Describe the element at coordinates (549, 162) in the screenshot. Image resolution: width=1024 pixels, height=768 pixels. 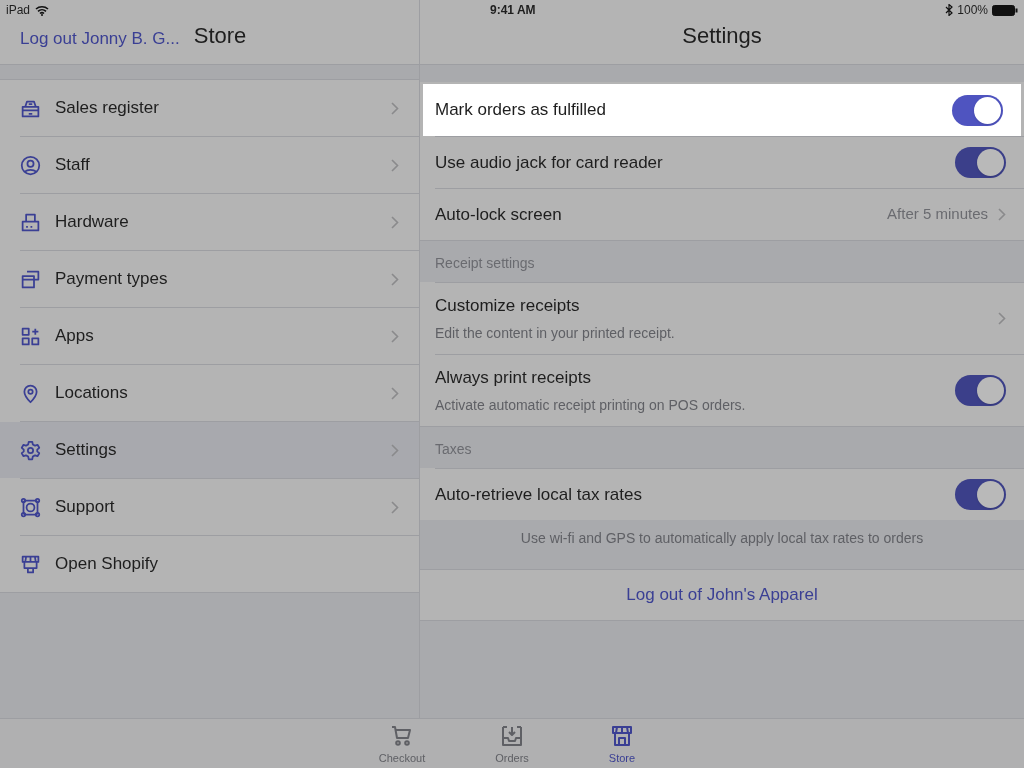
I see `setting-label: Use audio jack for card reader` at that location.